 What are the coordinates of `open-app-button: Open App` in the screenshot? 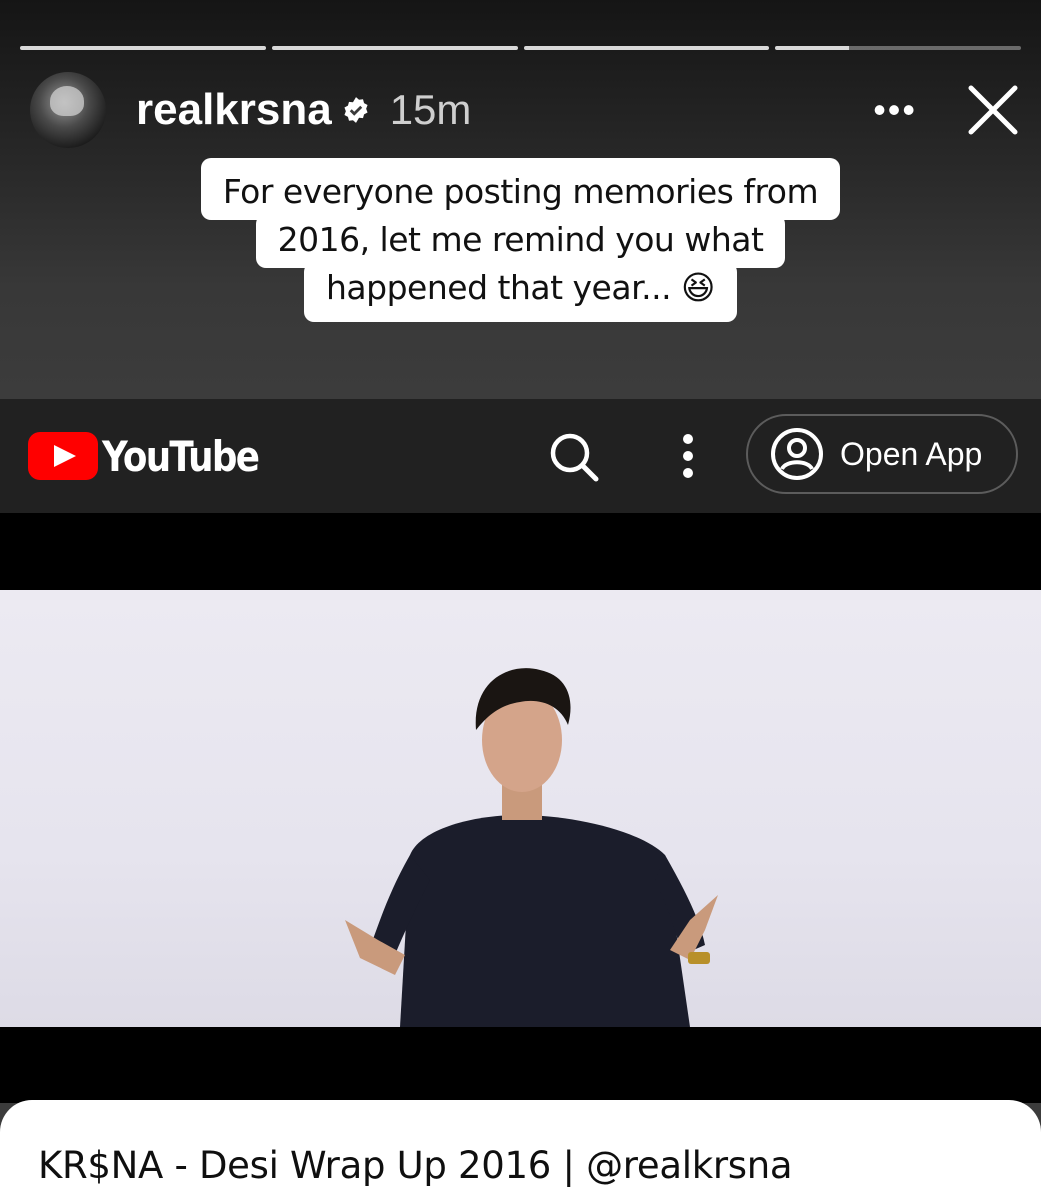 It's located at (882, 454).